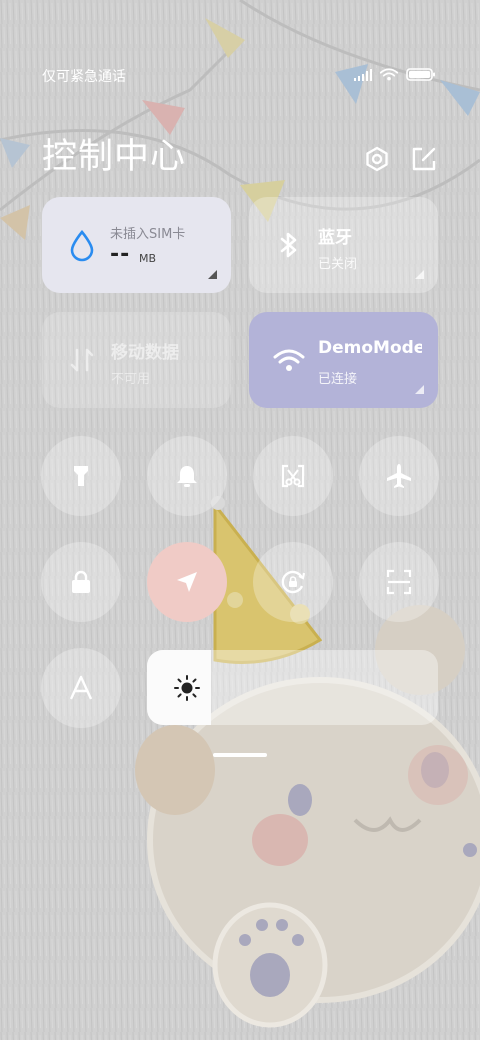 The image size is (480, 1040). I want to click on data-usage-tile: 未插入SIM卡 -- MB, so click(136, 245).